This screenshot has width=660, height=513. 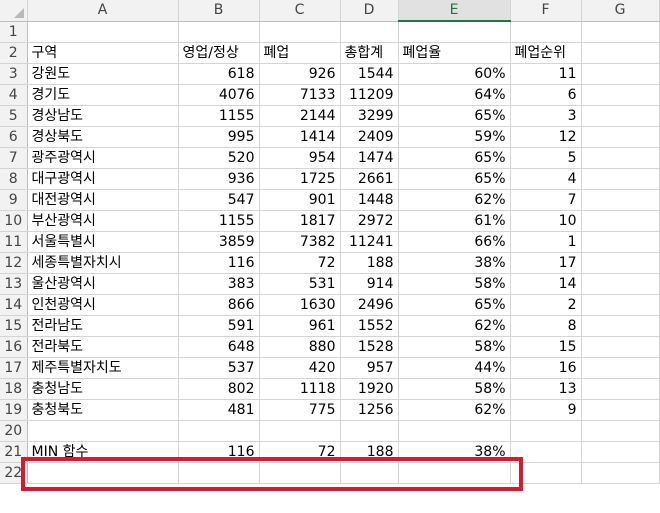 What do you see at coordinates (546, 74) in the screenshot?
I see `closure-rank-cell: 11` at bounding box center [546, 74].